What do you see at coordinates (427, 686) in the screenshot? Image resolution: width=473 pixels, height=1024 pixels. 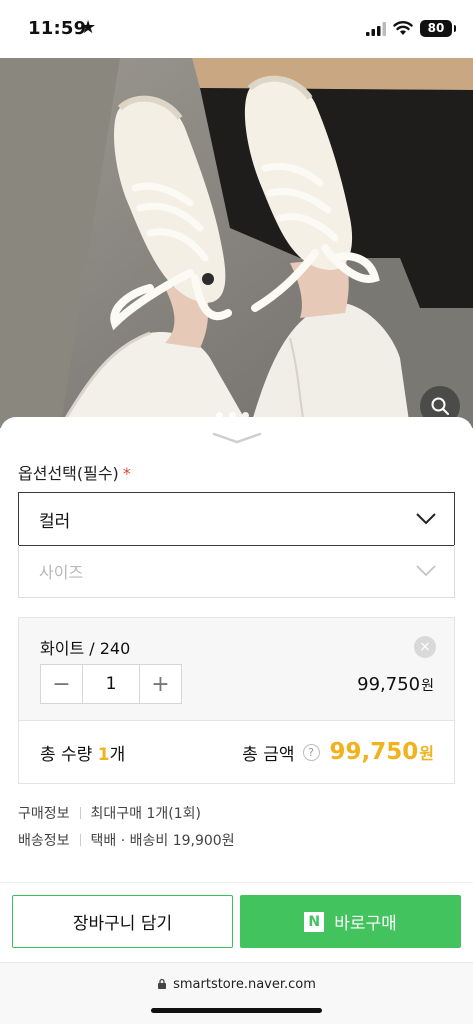 I see `option-price-unit: 원` at bounding box center [427, 686].